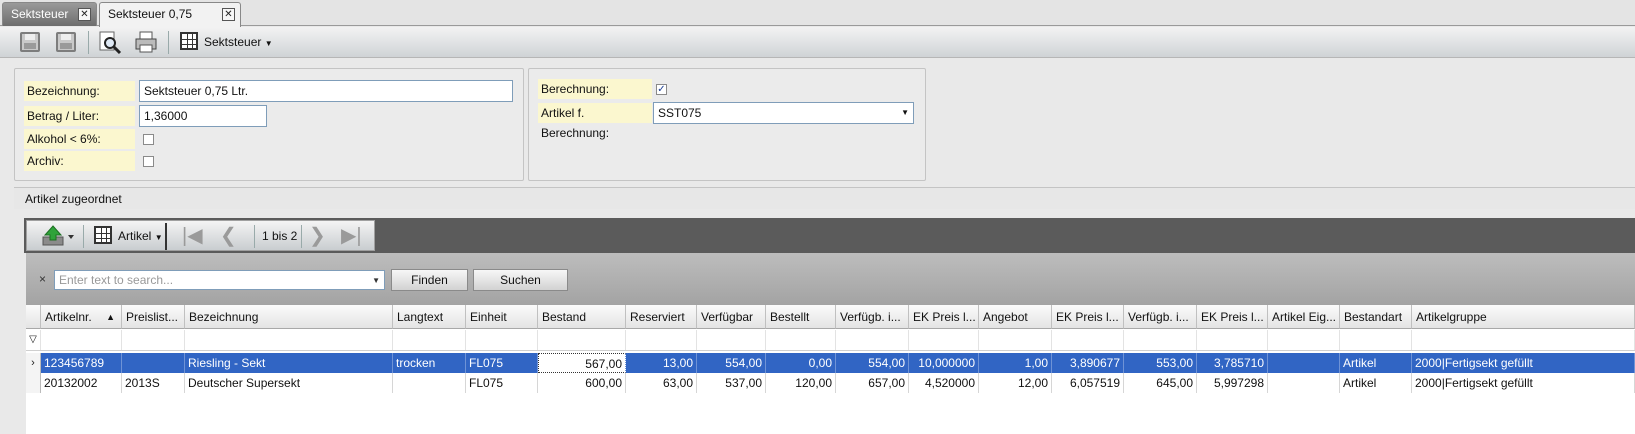 Image resolution: width=1635 pixels, height=434 pixels. What do you see at coordinates (81, 317) in the screenshot?
I see `column-header: Artikelnr. ▲` at bounding box center [81, 317].